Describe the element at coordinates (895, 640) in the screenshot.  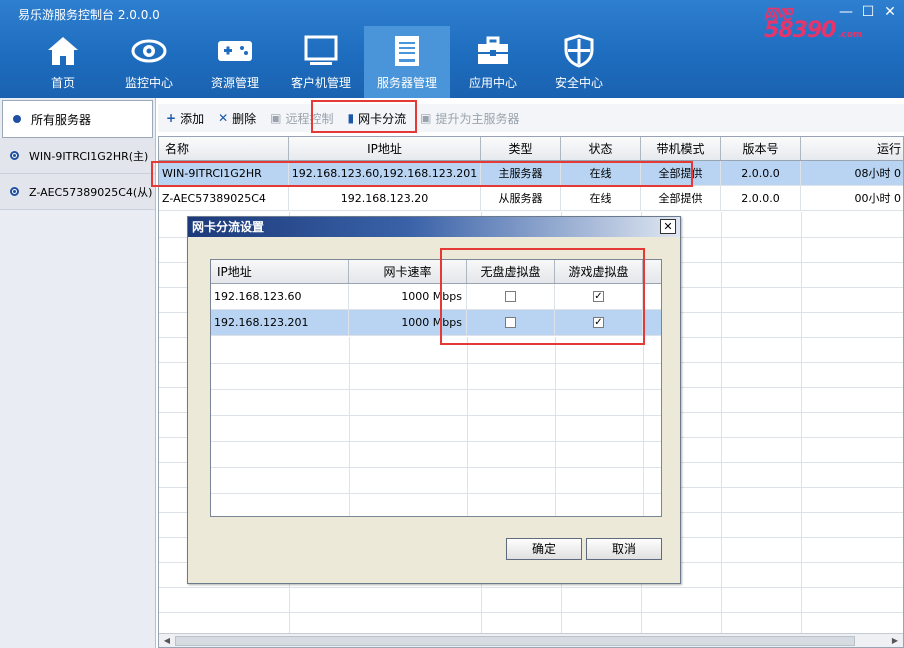
I see `scroll-right-icon: ▶` at that location.